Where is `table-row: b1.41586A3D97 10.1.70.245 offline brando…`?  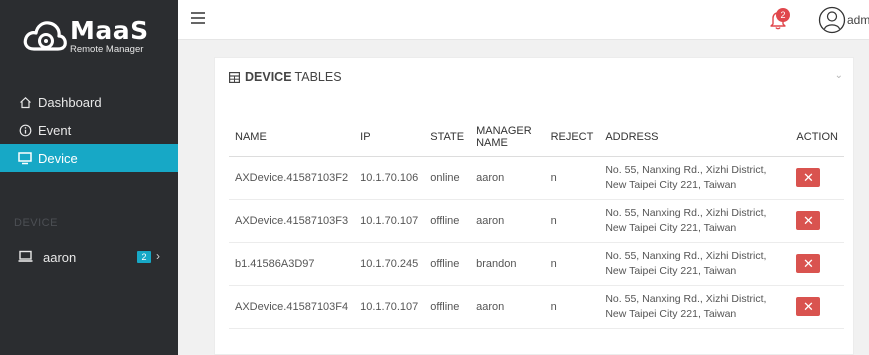
table-row: b1.41586A3D97 10.1.70.245 offline brando… is located at coordinates (536, 264).